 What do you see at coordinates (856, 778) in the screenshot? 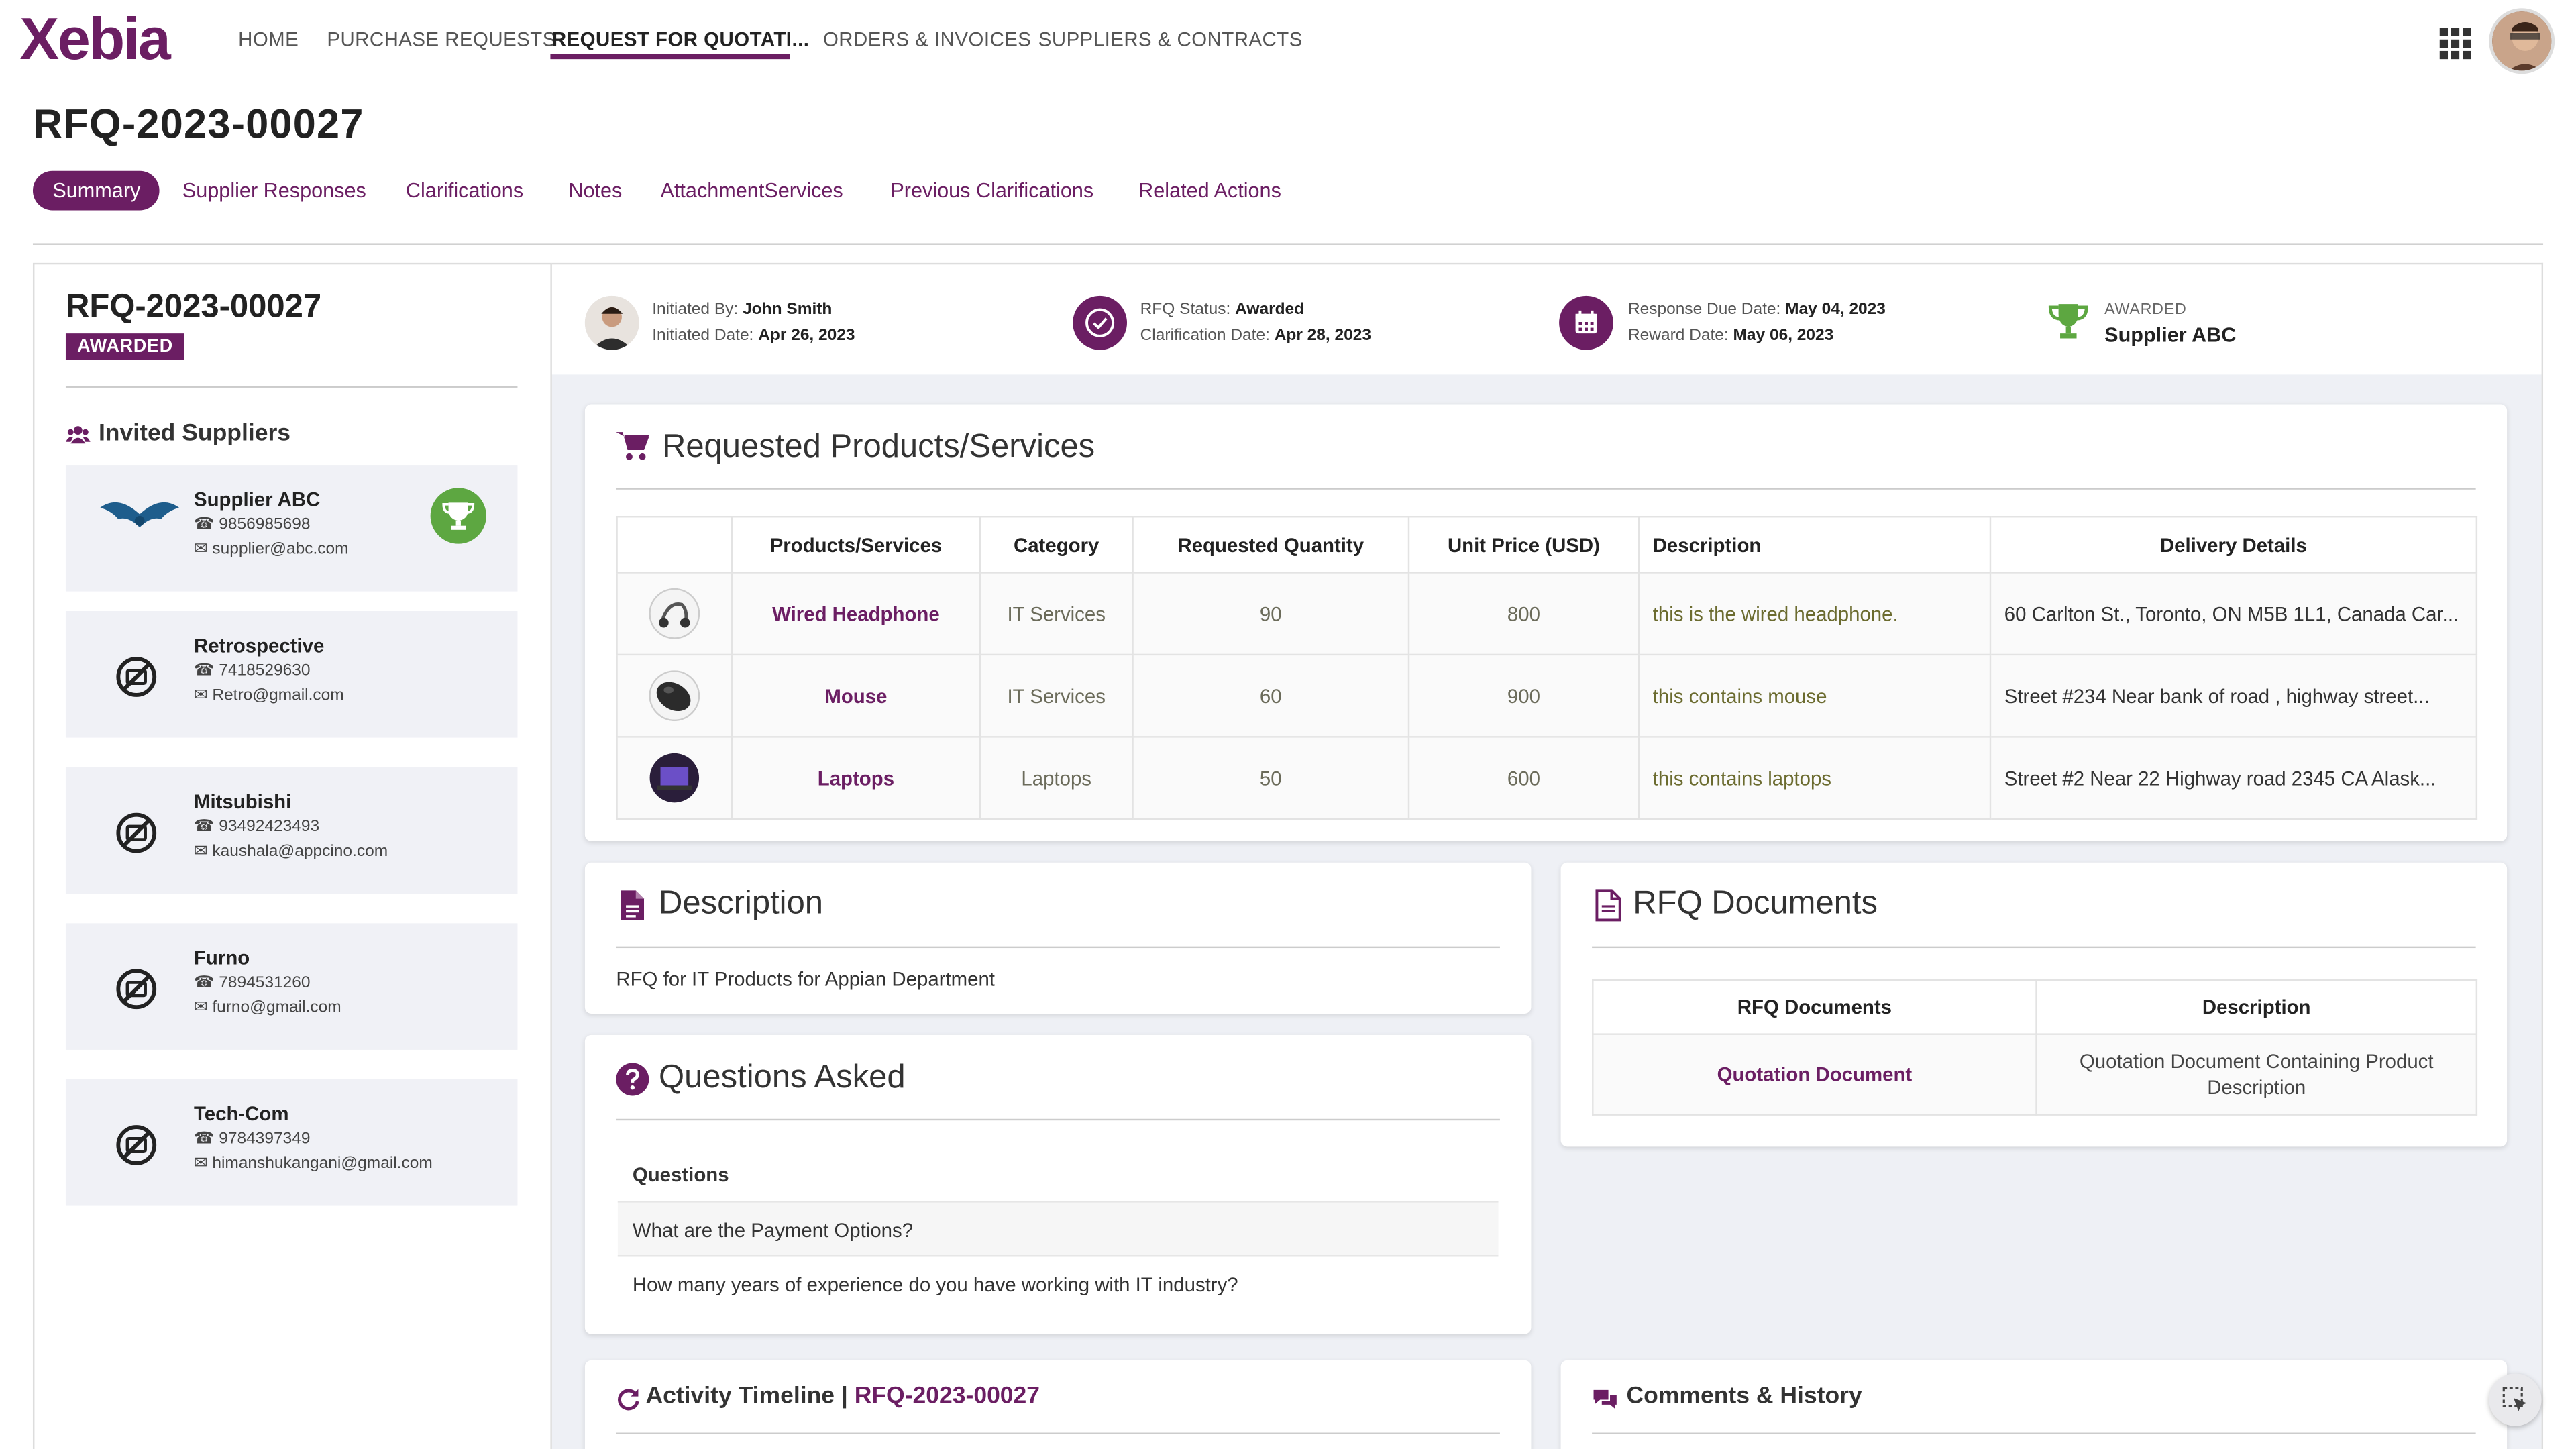
I see `product-name: Laptops` at bounding box center [856, 778].